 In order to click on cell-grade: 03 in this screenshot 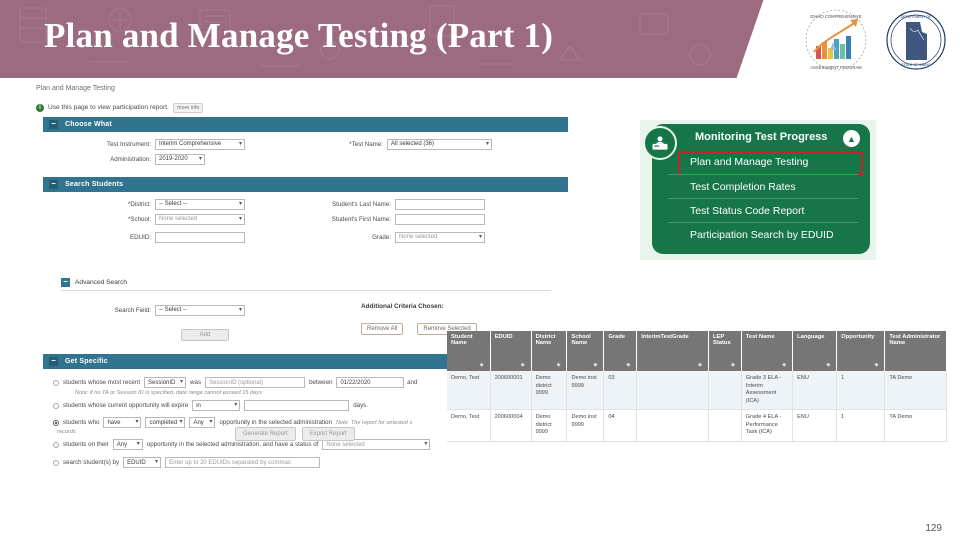, I will do `click(620, 391)`.